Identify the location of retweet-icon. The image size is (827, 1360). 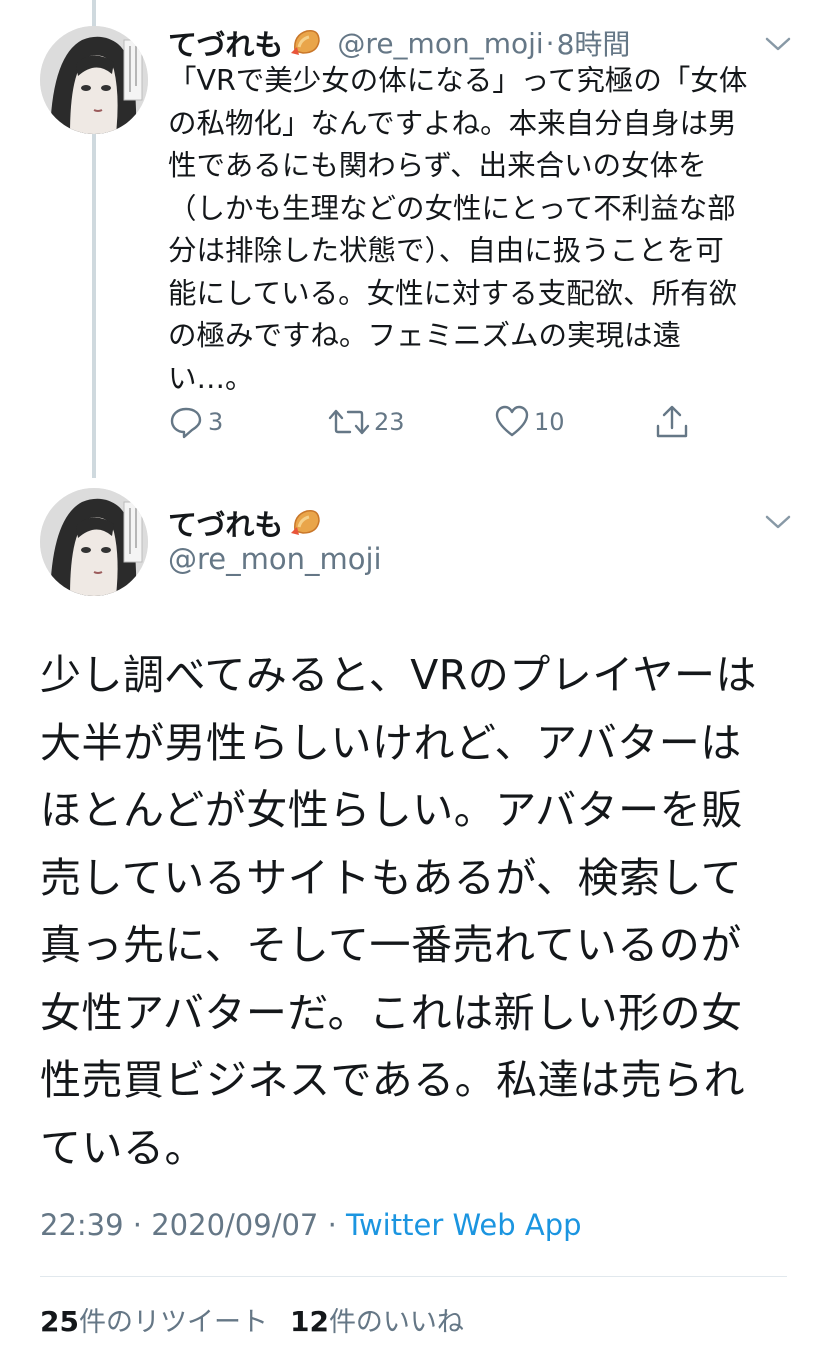
(349, 422).